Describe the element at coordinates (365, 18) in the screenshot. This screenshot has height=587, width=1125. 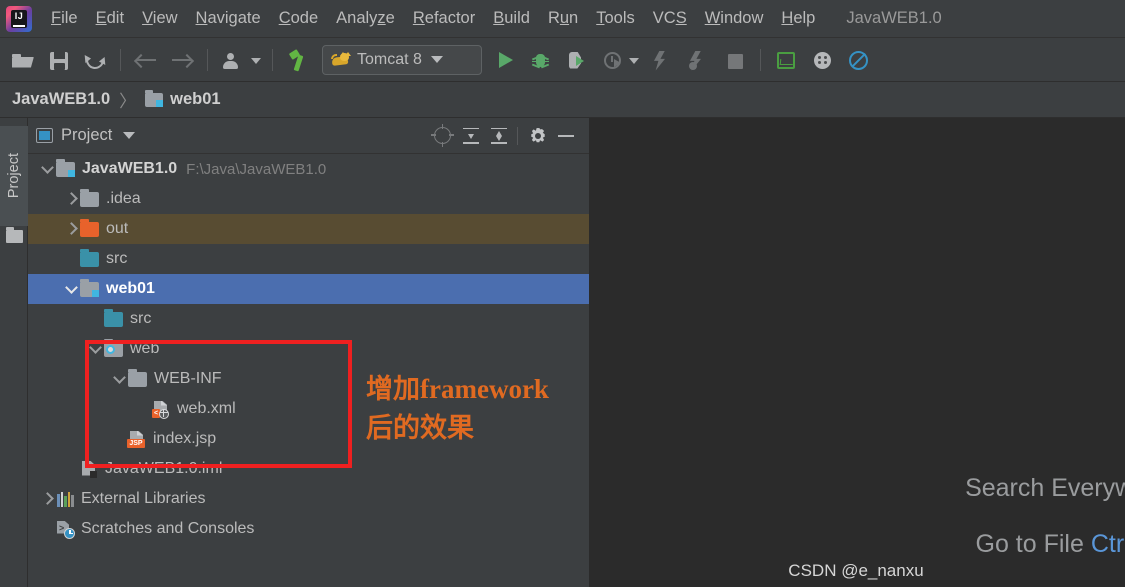
I see `menu-item-analyze: Analyze` at that location.